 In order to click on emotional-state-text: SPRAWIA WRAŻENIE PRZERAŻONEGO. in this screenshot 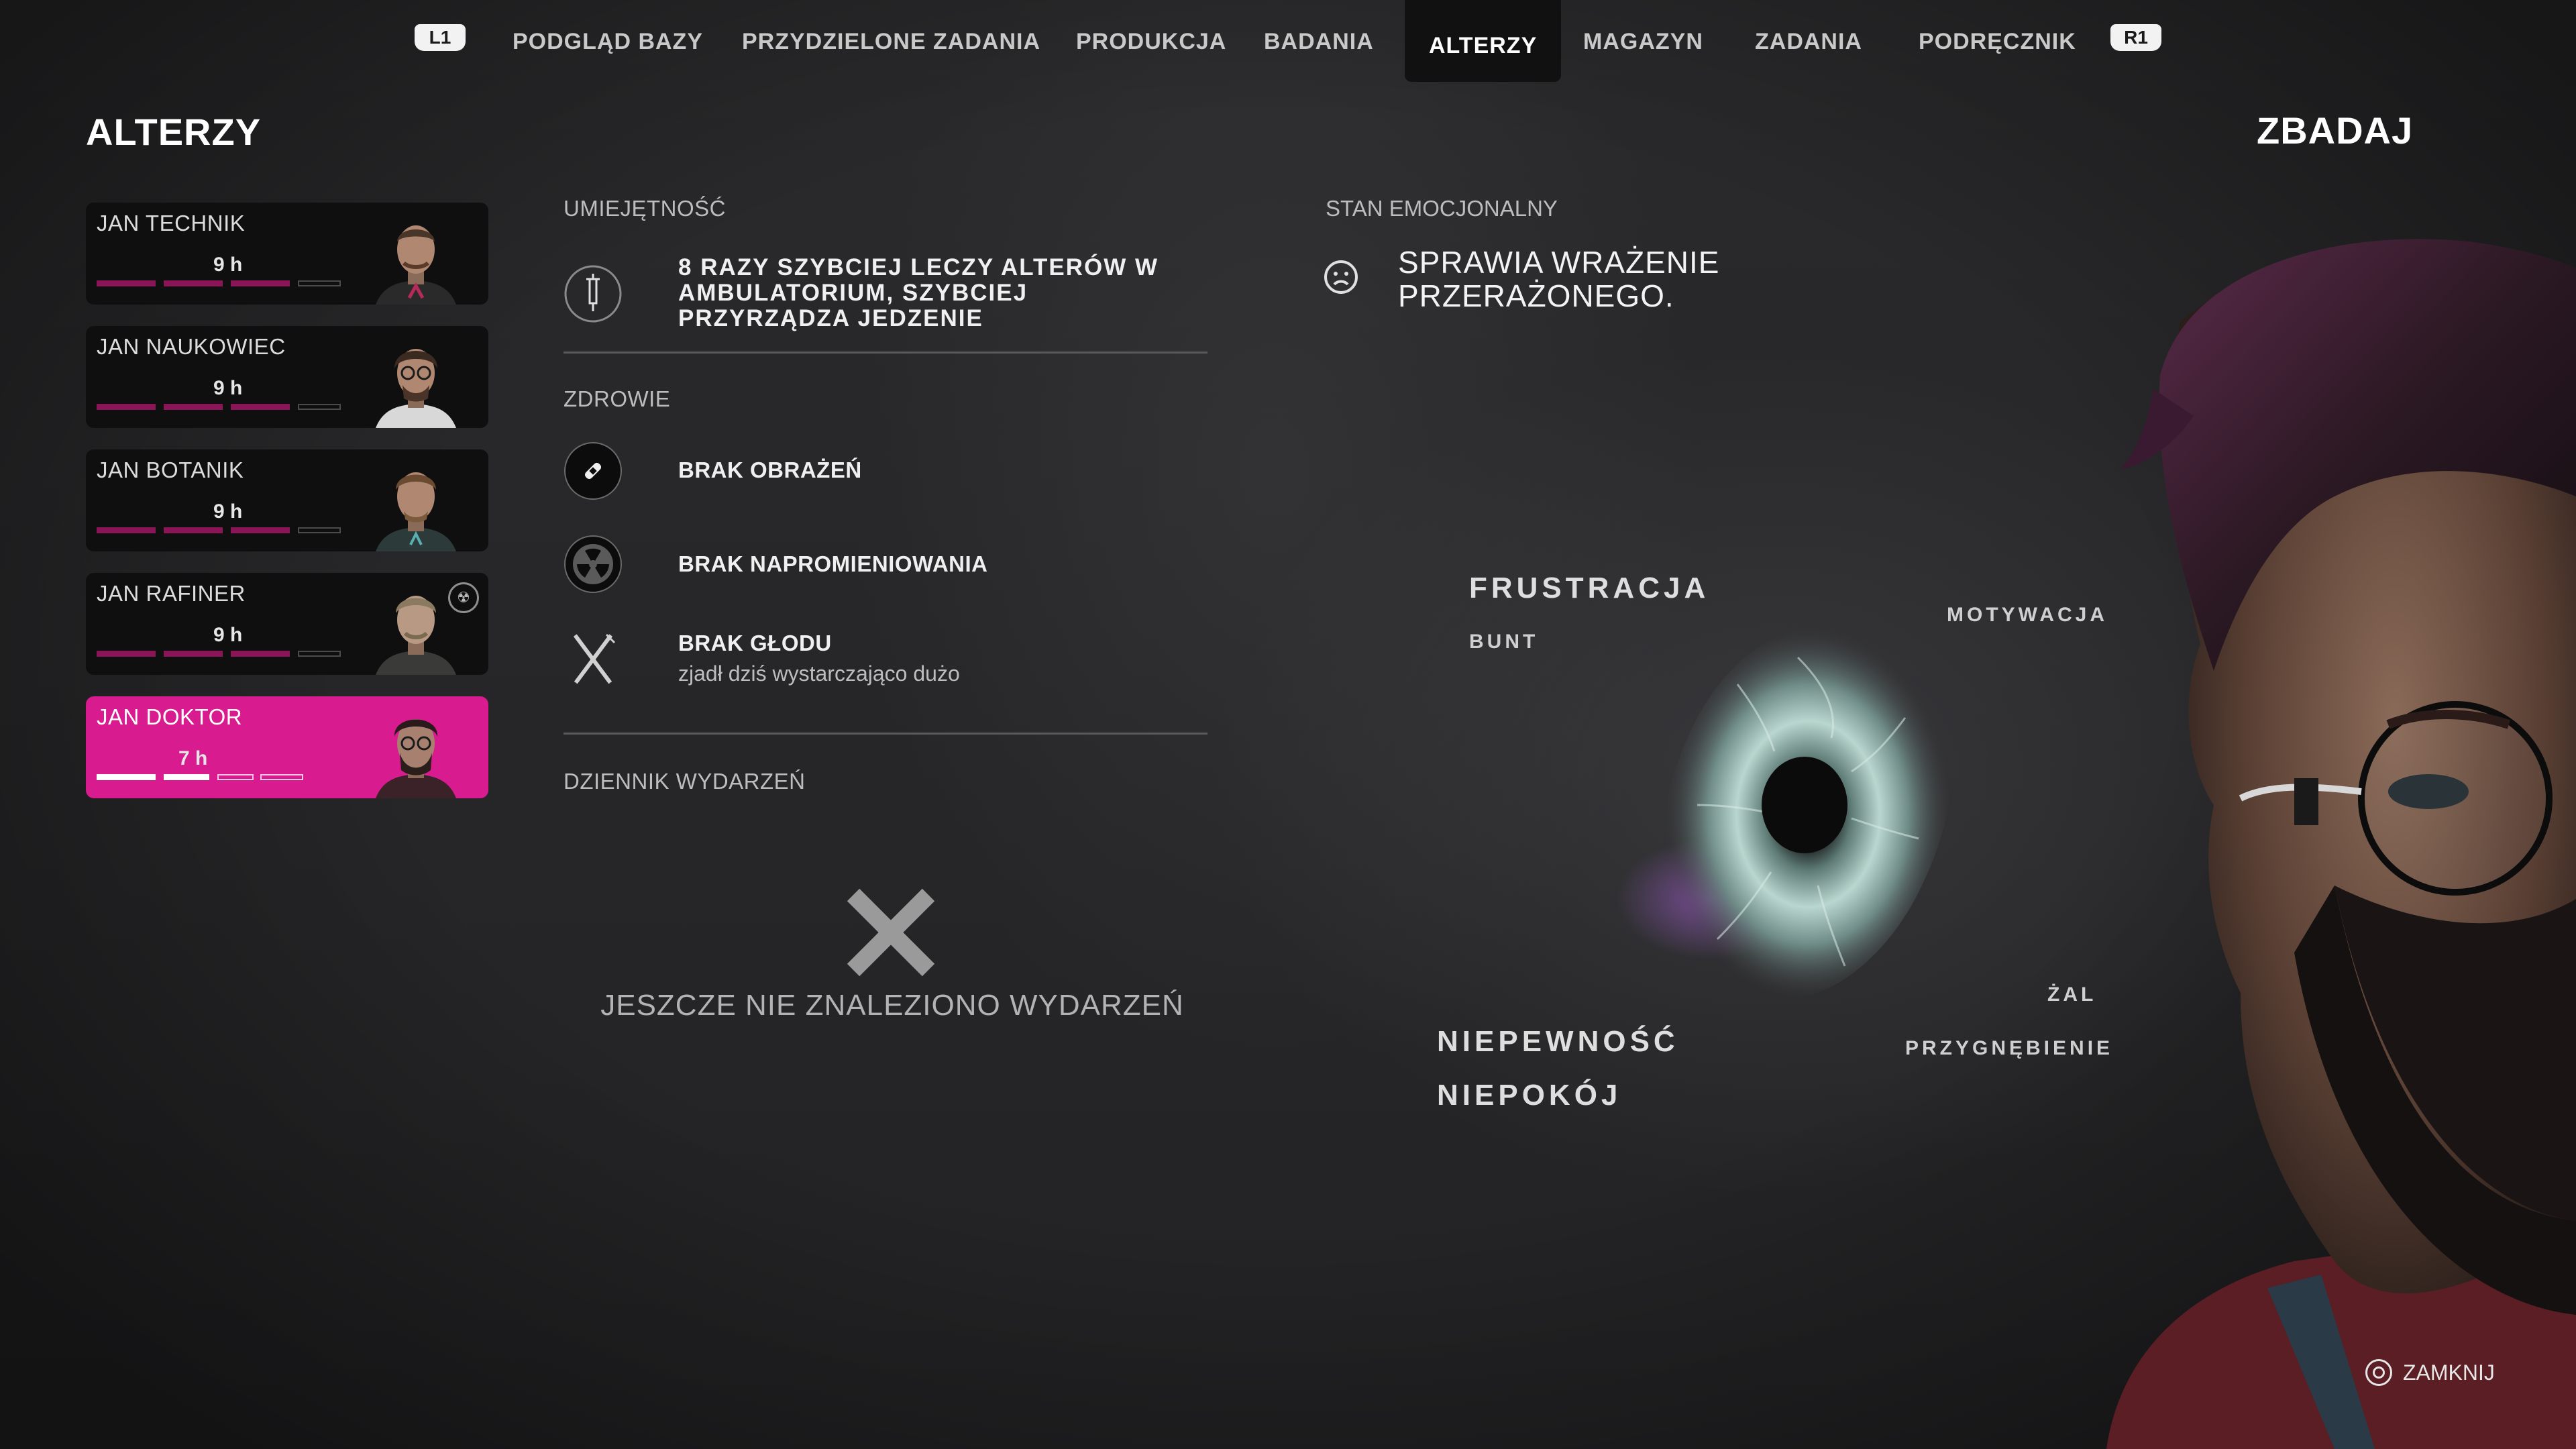, I will do `click(1559, 279)`.